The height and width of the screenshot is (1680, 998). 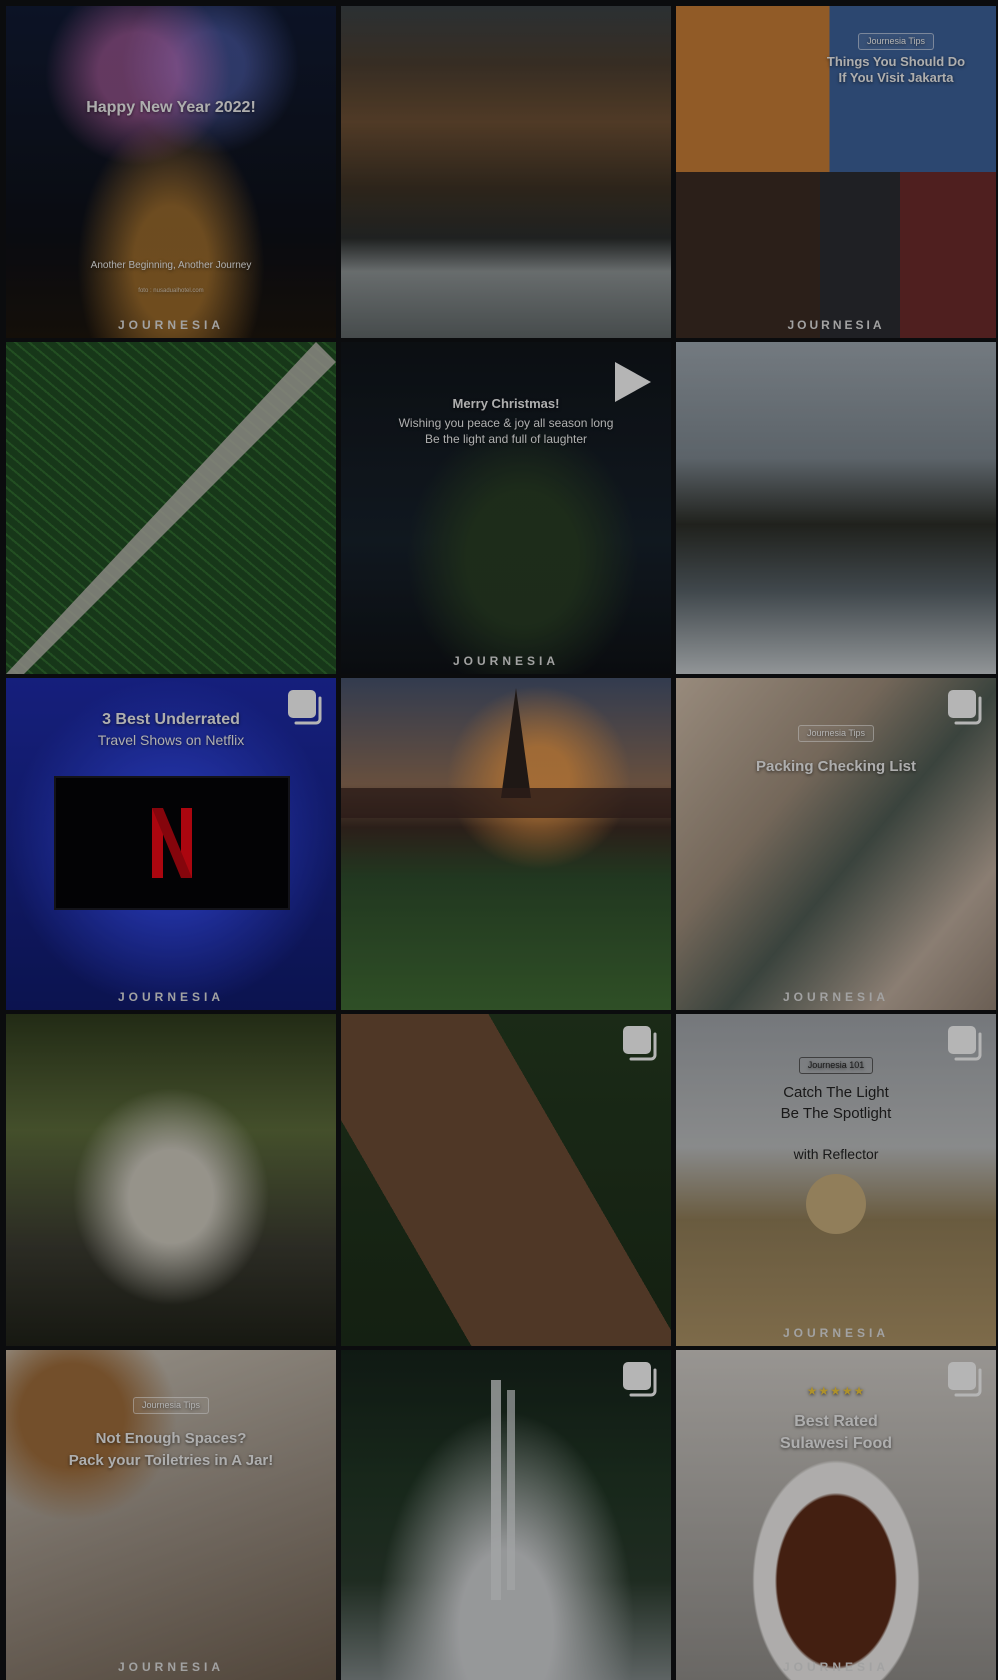 What do you see at coordinates (835, 1443) in the screenshot?
I see `post-caption-sub: Sulawesi Food` at bounding box center [835, 1443].